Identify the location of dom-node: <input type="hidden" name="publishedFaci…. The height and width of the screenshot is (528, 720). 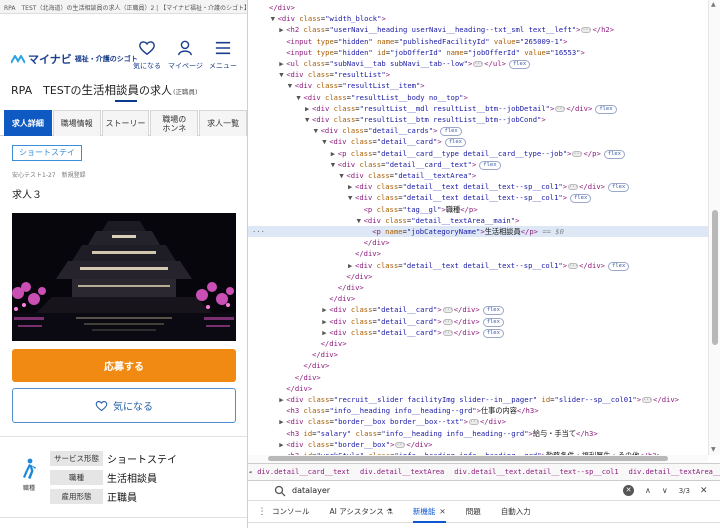
(478, 41).